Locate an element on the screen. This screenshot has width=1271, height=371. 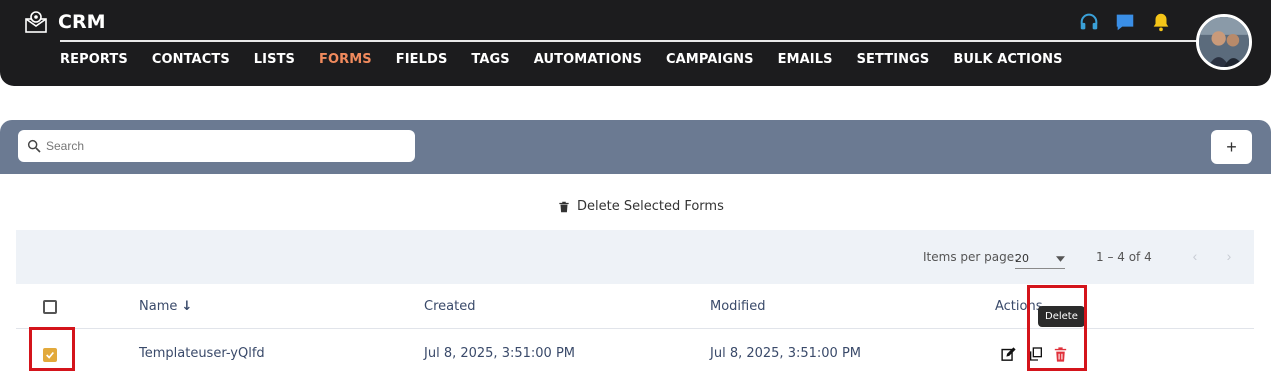
nav-item-contacts: CONTACTS is located at coordinates (191, 59).